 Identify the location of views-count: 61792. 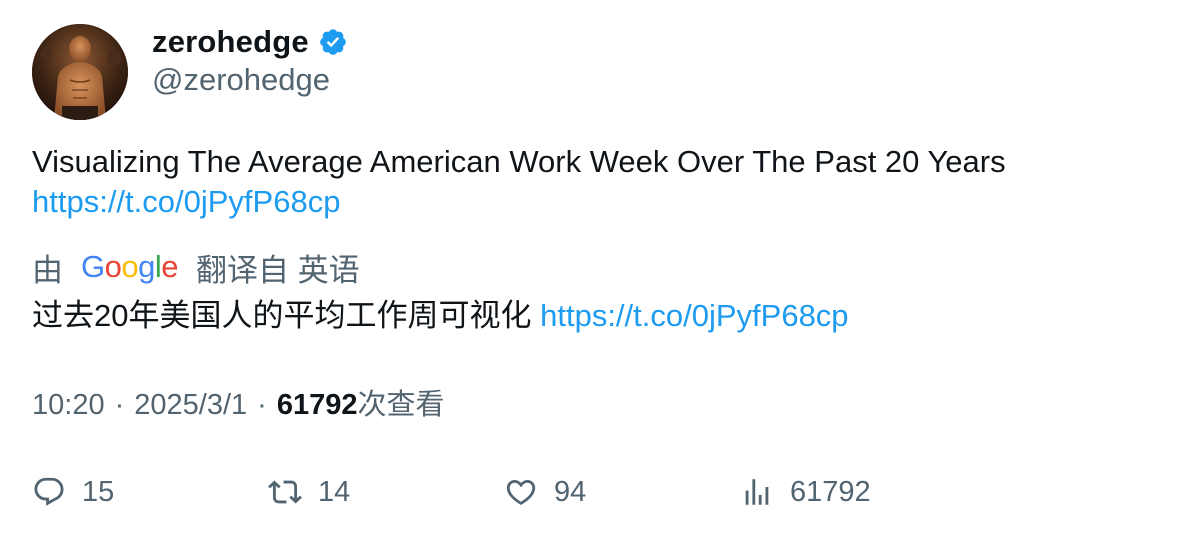
(317, 405).